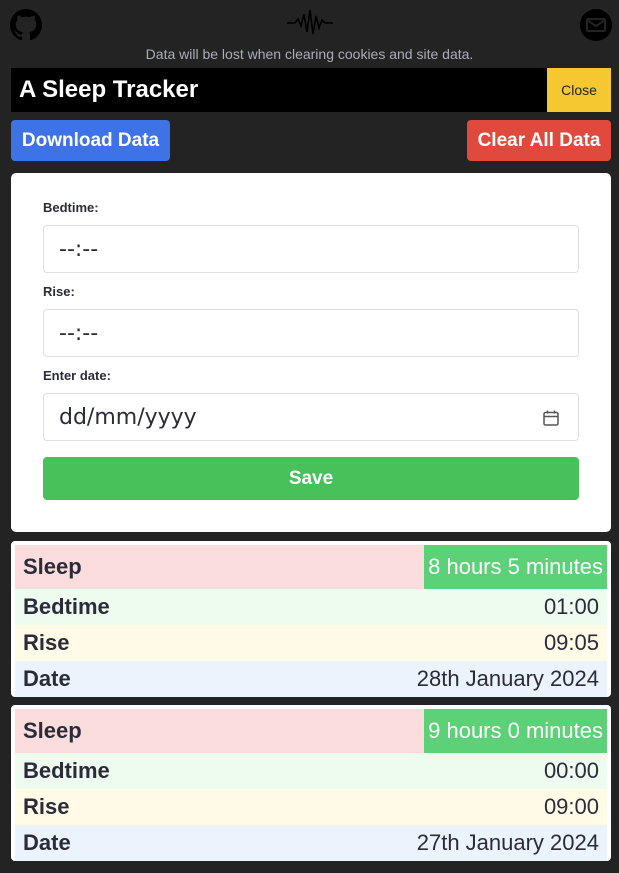 The image size is (619, 873). I want to click on date-value: 27th January 2024, so click(507, 842).